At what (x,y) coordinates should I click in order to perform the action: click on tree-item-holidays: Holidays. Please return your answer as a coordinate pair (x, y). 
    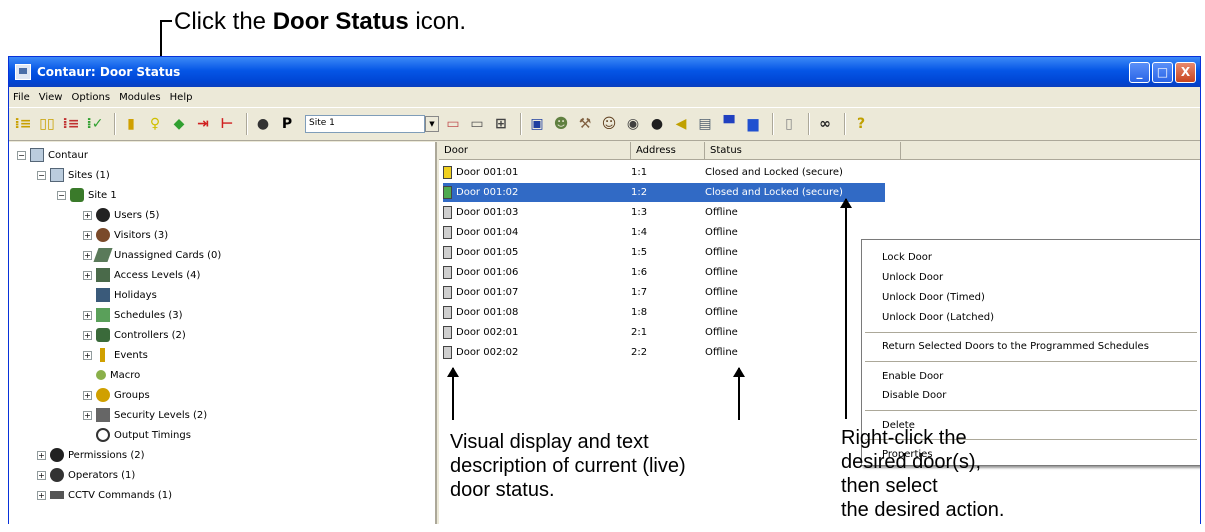
    Looking at the image, I should click on (126, 295).